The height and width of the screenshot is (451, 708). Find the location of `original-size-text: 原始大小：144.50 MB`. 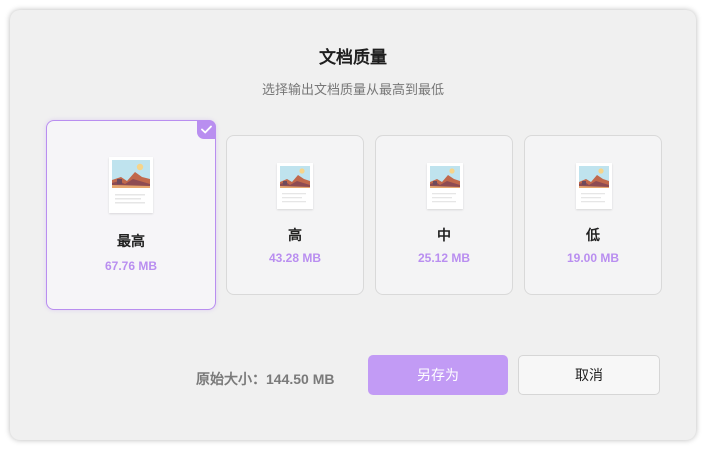

original-size-text: 原始大小：144.50 MB is located at coordinates (265, 379).